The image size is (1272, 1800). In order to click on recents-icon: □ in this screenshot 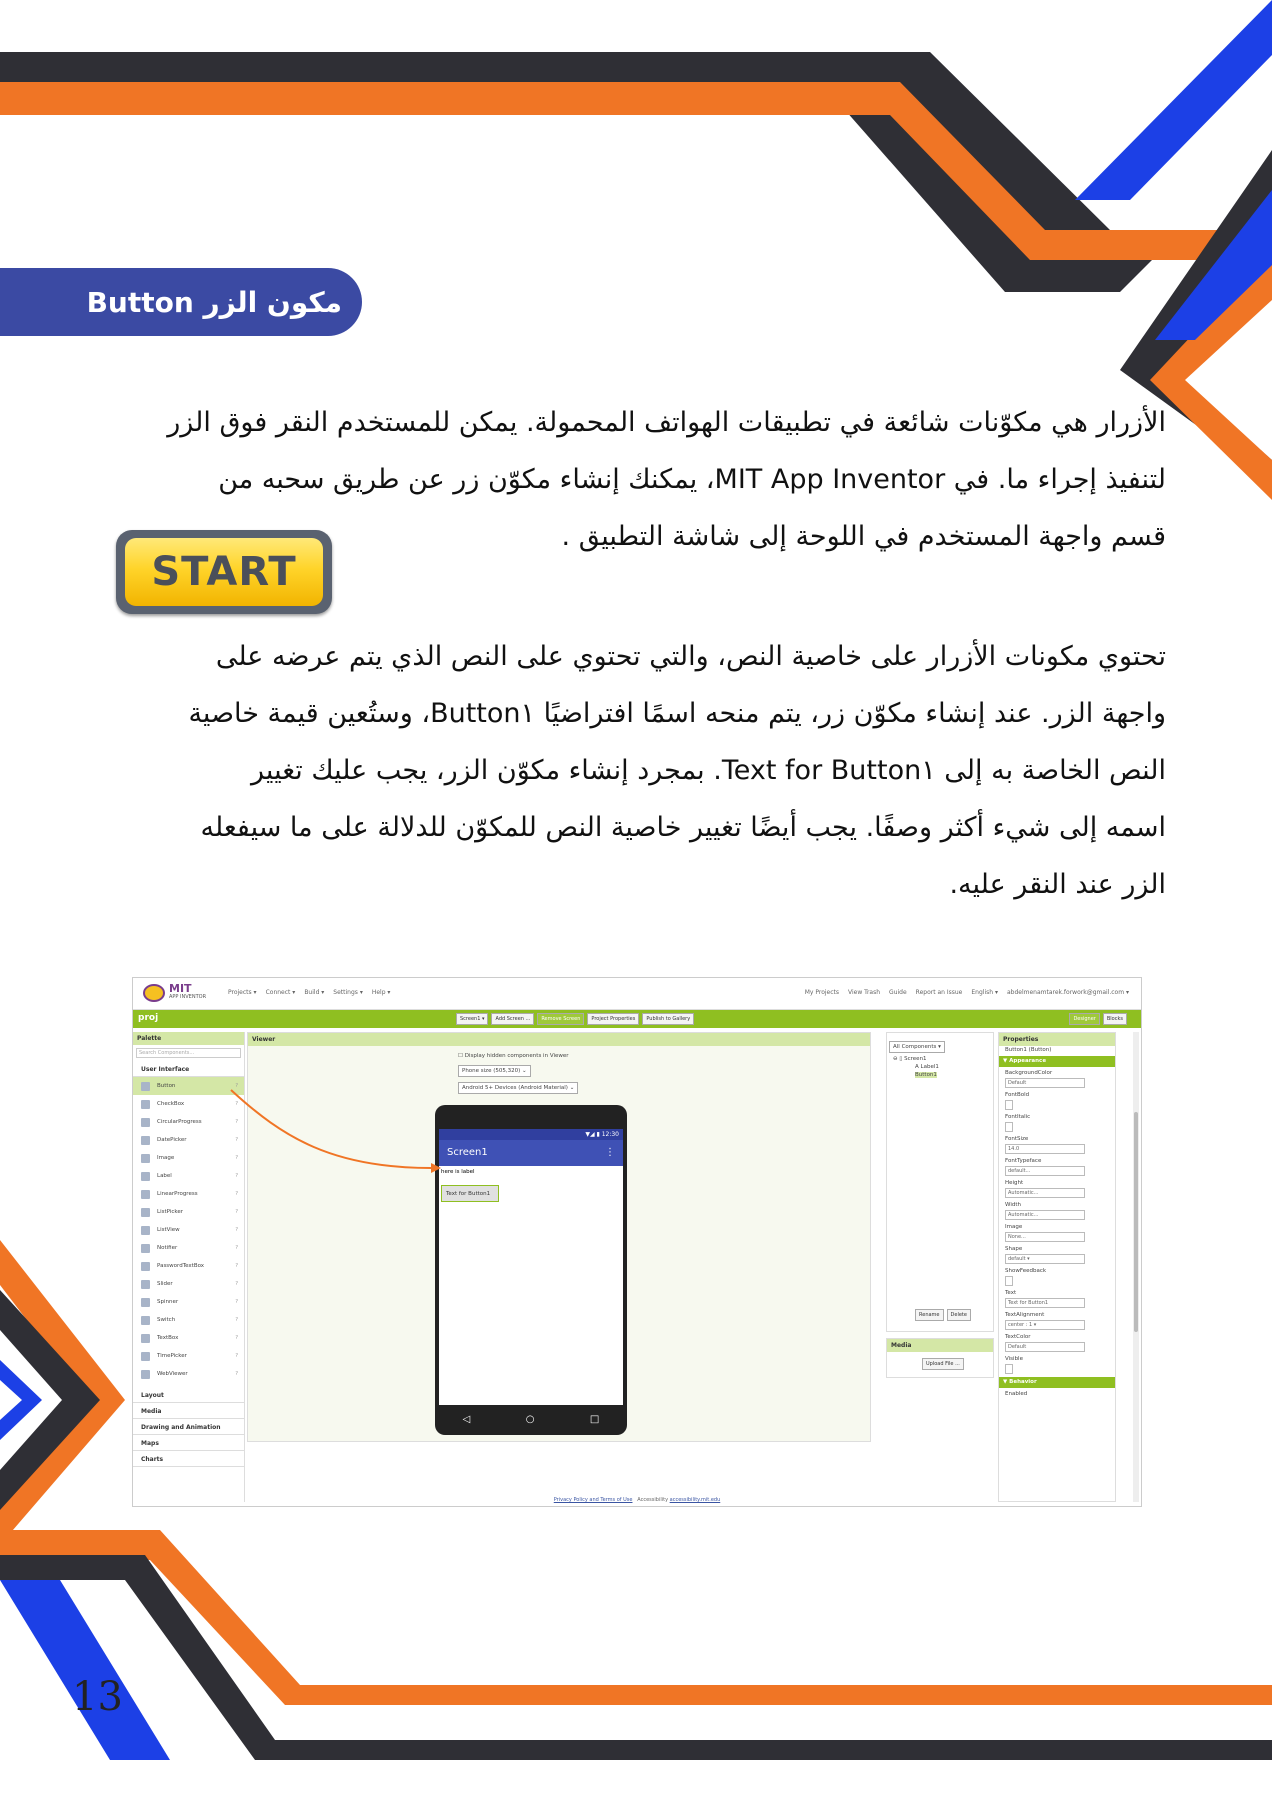, I will do `click(594, 1419)`.